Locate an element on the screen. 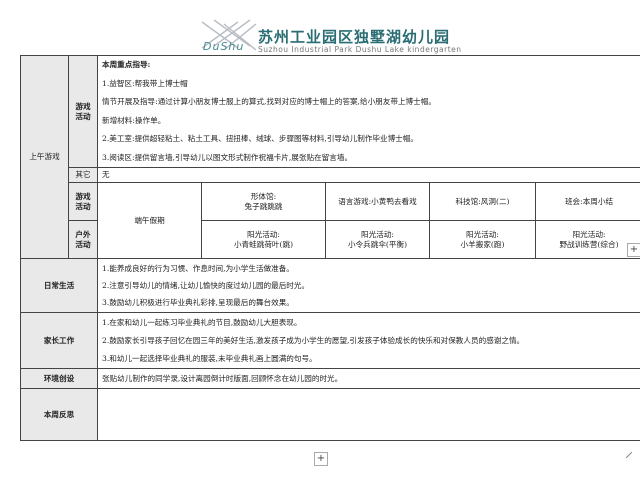 The height and width of the screenshot is (480, 640). parents-work-line: 3.和幼儿一起选择毕业典礼的服装,未毕业典礼画上圆满的句号。 is located at coordinates (209, 358).